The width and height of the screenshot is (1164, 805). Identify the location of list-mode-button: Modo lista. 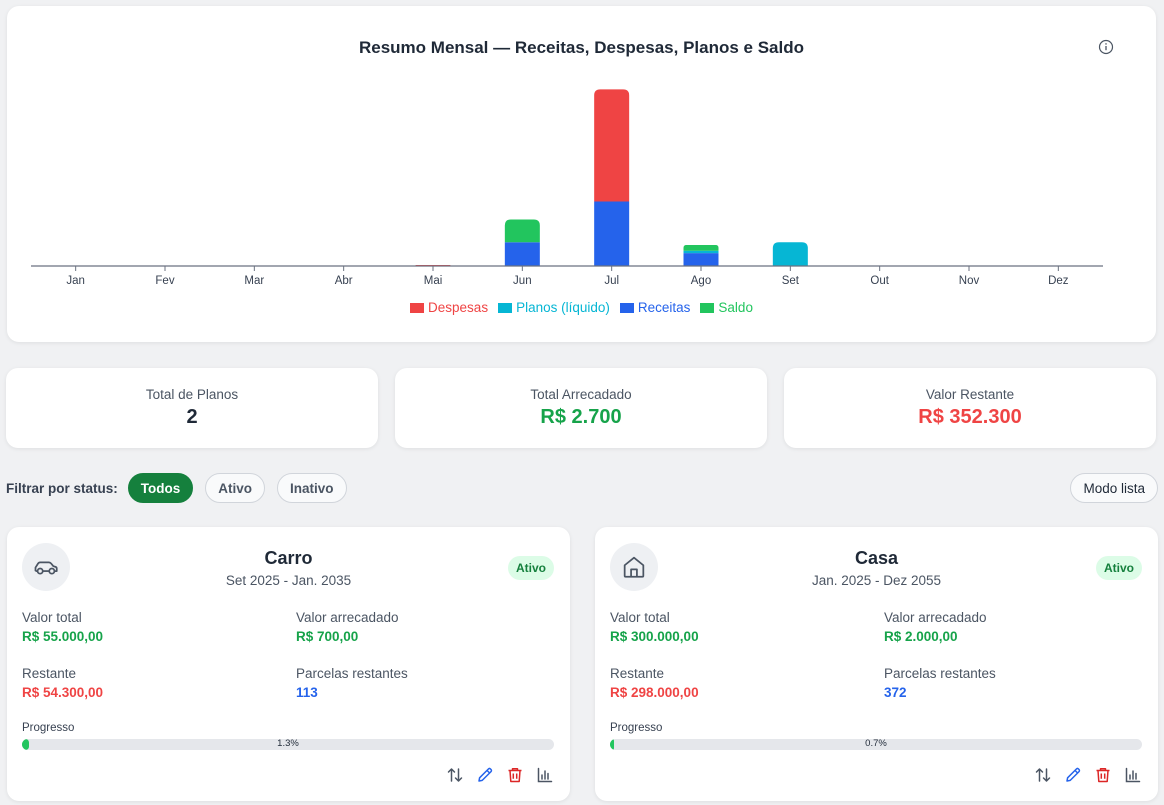
(1114, 488).